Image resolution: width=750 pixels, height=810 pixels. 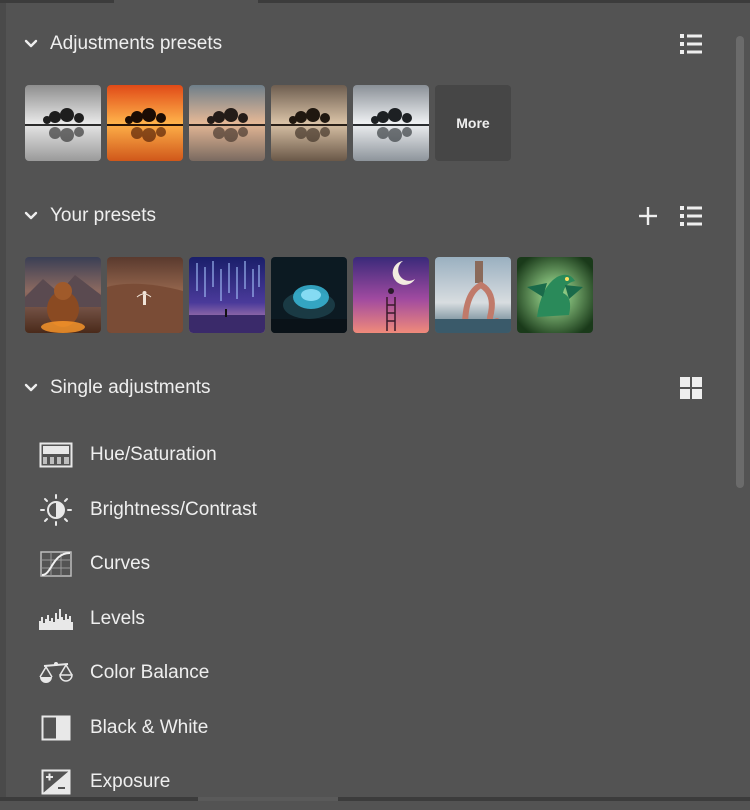 I want to click on bw-tree-reflection-thumbnail, so click(x=63, y=123).